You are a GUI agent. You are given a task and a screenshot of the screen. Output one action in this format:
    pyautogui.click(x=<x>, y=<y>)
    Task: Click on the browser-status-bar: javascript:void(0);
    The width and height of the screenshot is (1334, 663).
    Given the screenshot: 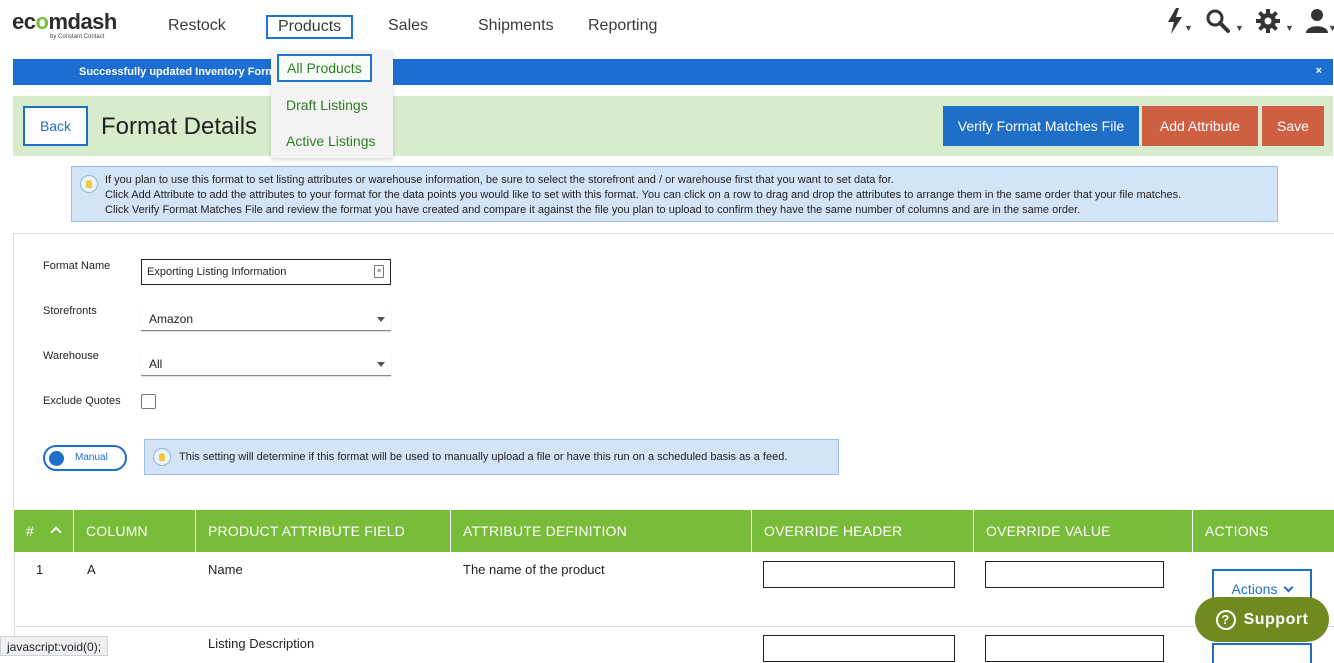 What is the action you would take?
    pyautogui.click(x=54, y=646)
    